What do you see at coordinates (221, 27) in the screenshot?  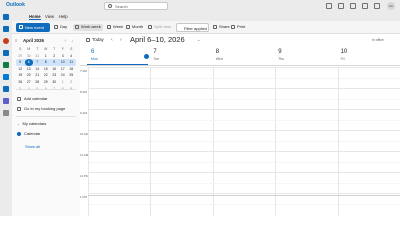 I see `share-button: Share` at bounding box center [221, 27].